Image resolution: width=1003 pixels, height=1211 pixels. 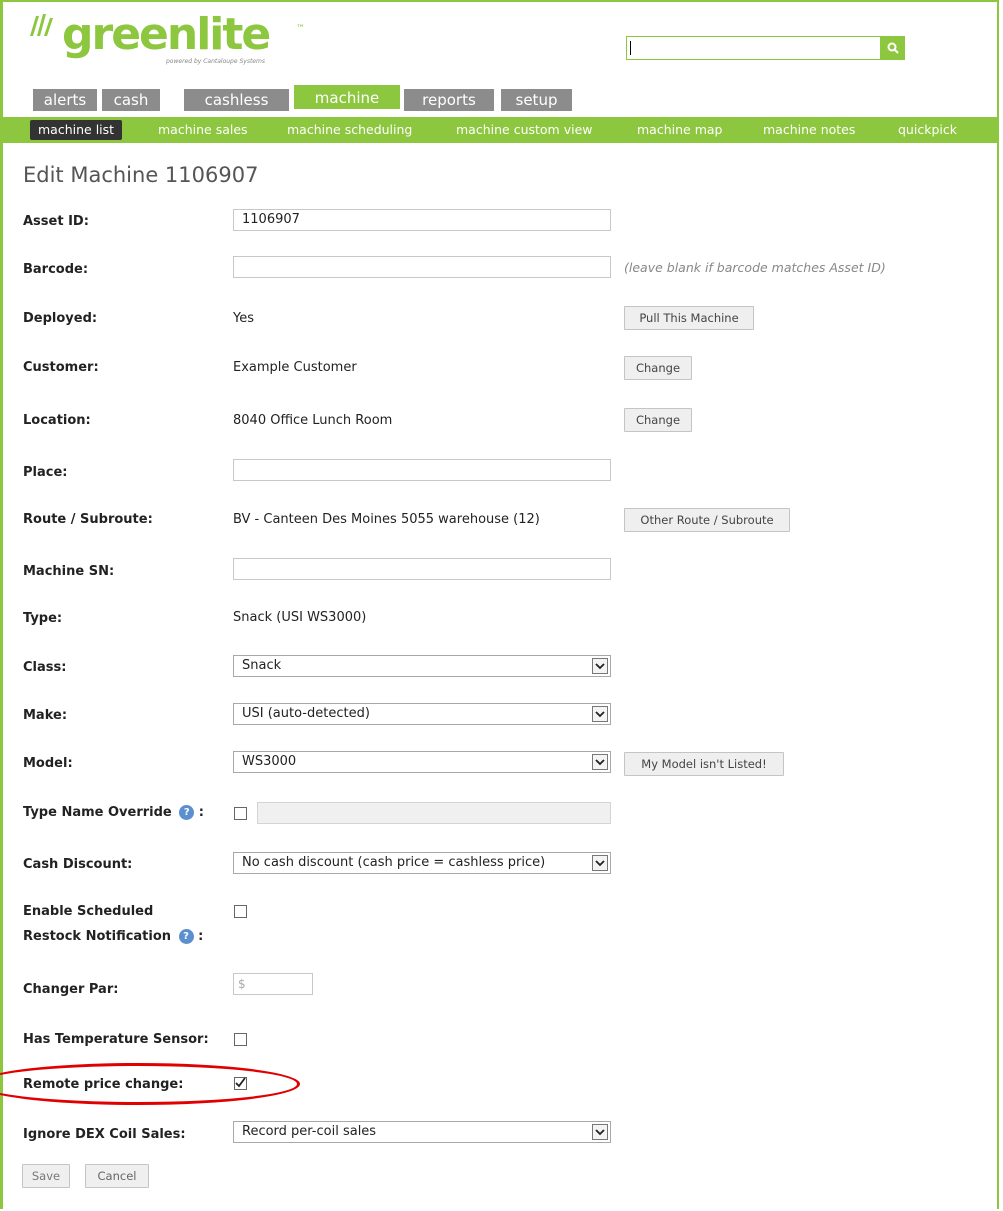 I want to click on cash-discount-label: Cash Discount:, so click(x=78, y=864).